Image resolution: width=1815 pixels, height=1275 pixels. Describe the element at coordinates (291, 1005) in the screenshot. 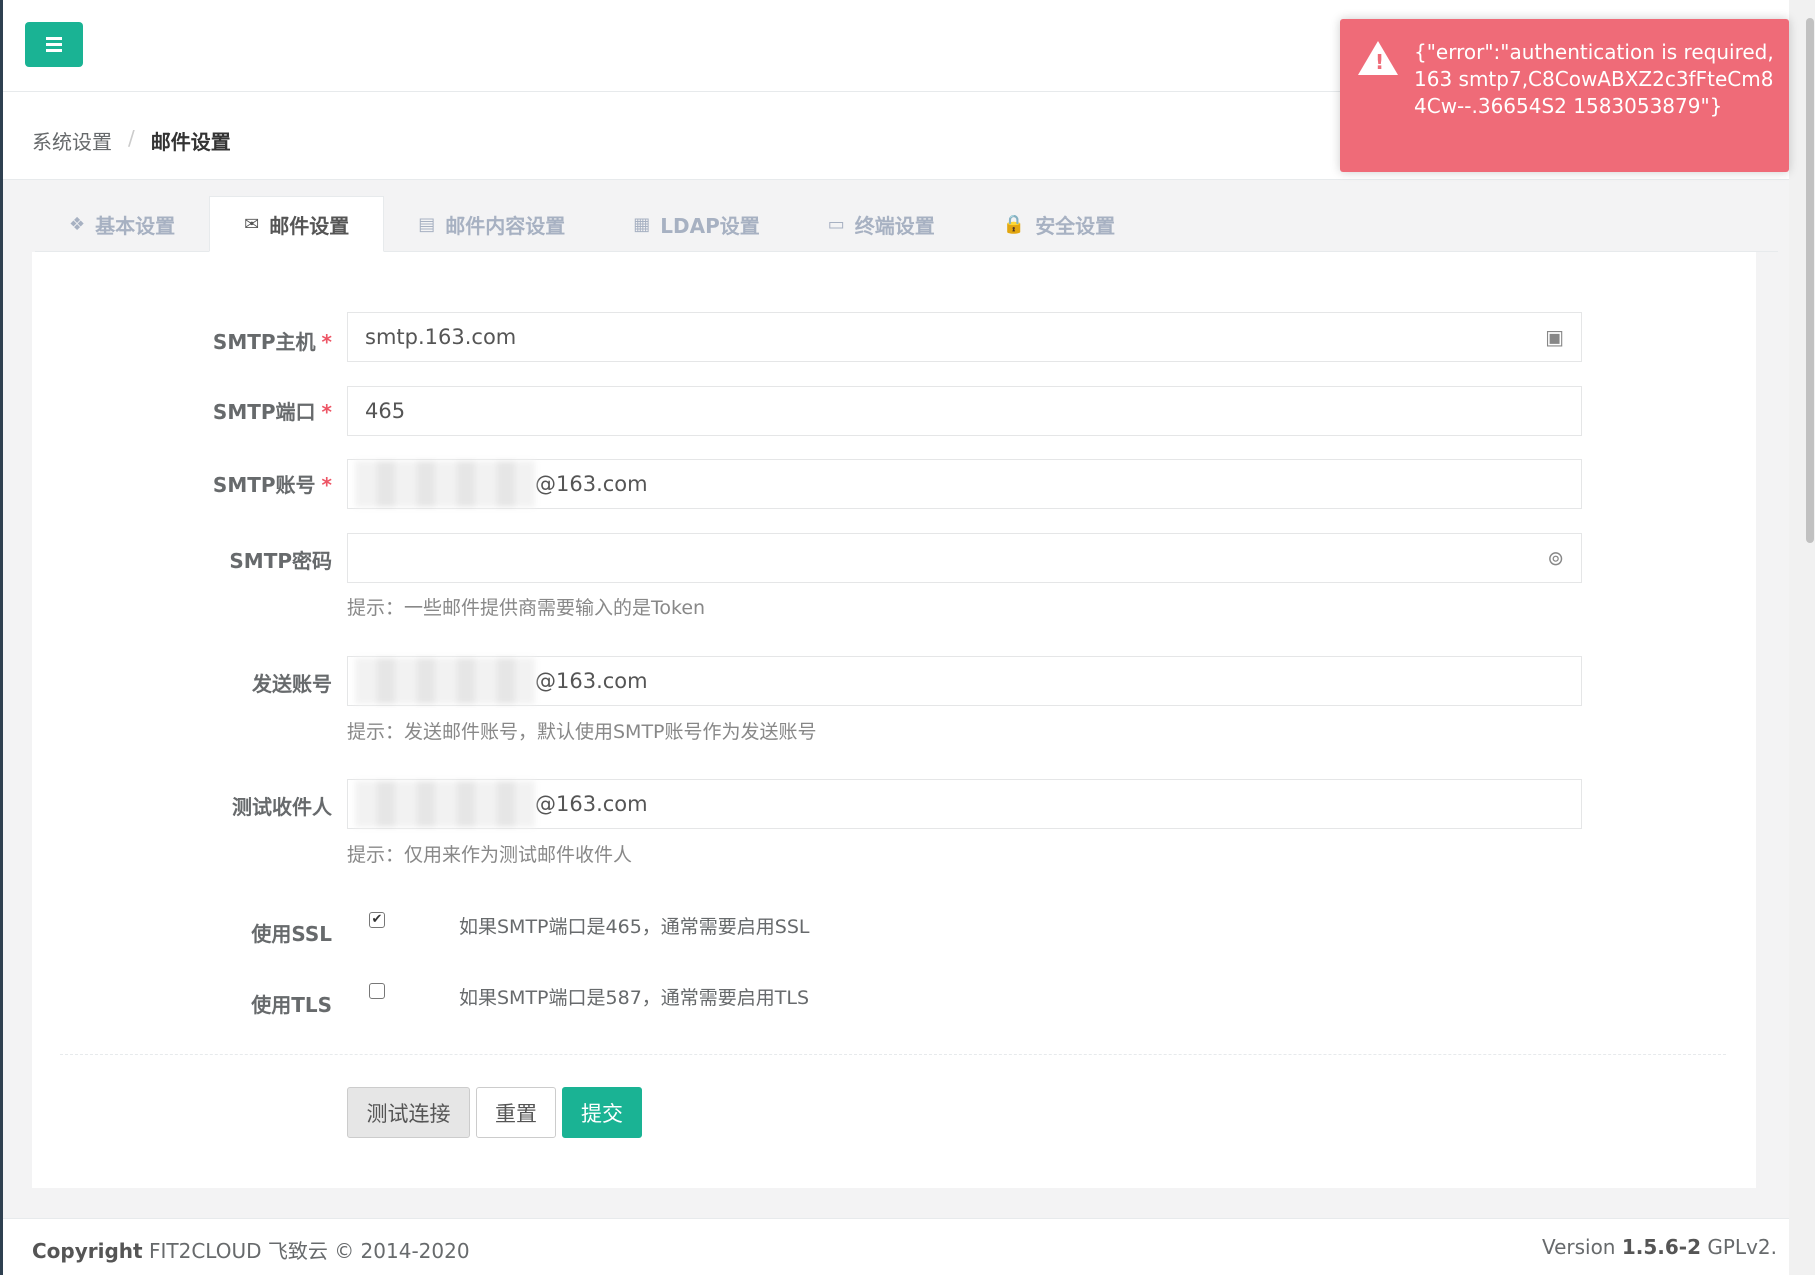

I see `use-tls-label: 使用TLS` at that location.